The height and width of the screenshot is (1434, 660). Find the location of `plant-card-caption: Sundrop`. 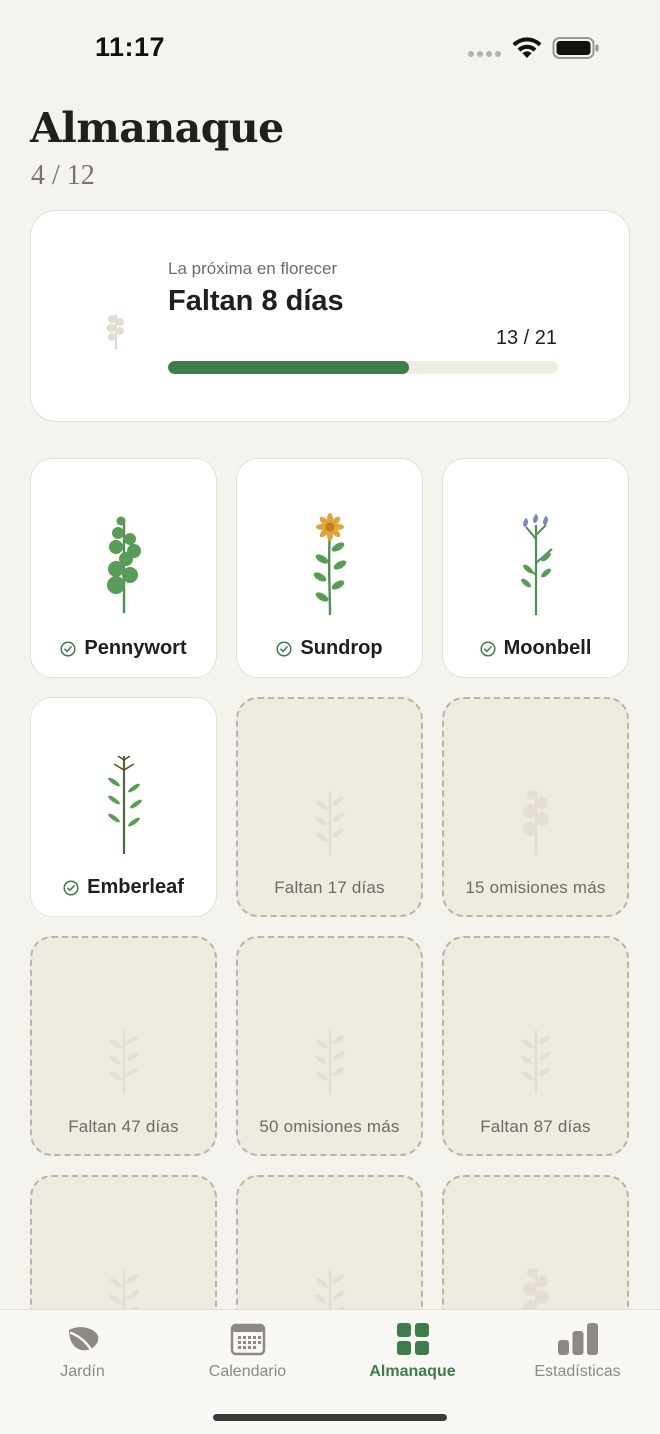

plant-card-caption: Sundrop is located at coordinates (329, 648).